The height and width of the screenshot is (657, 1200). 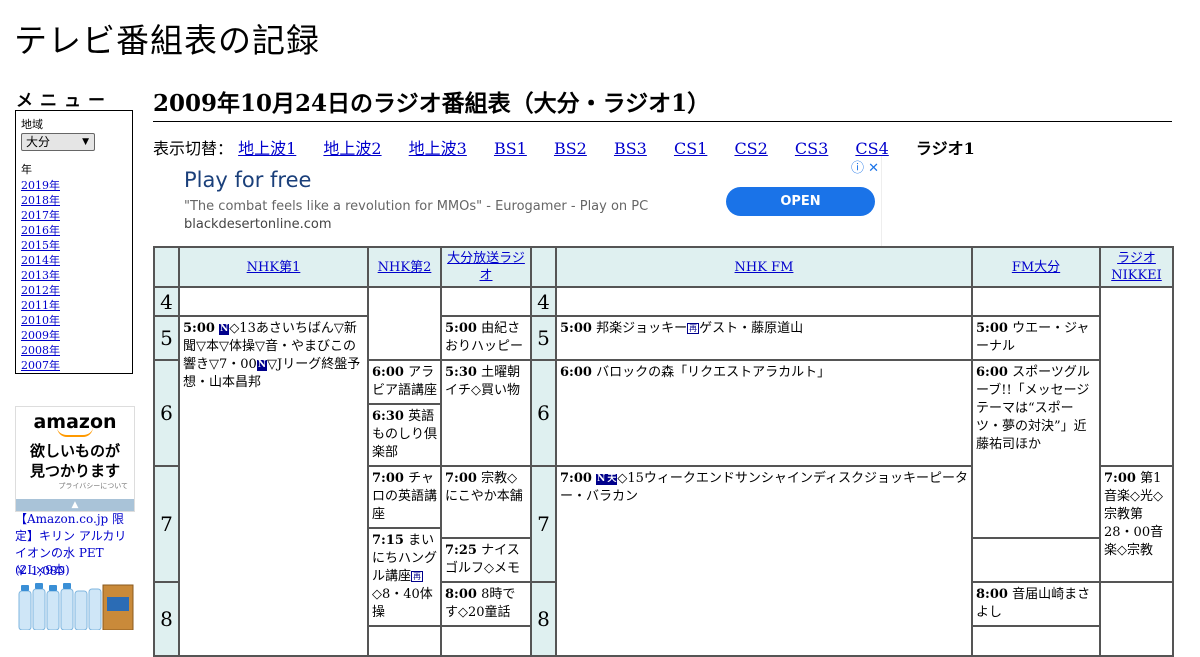 I want to click on year-link-2007: 2007年, so click(x=74, y=365).